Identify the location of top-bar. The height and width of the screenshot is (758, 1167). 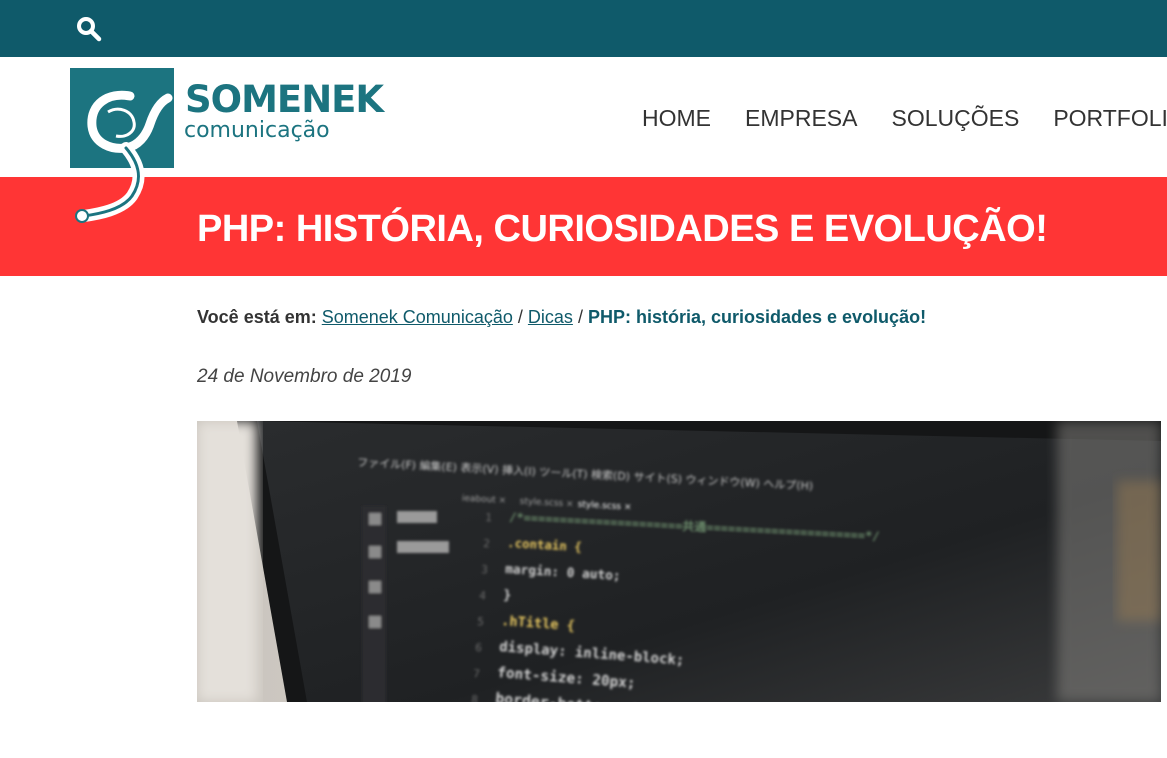
(583, 28).